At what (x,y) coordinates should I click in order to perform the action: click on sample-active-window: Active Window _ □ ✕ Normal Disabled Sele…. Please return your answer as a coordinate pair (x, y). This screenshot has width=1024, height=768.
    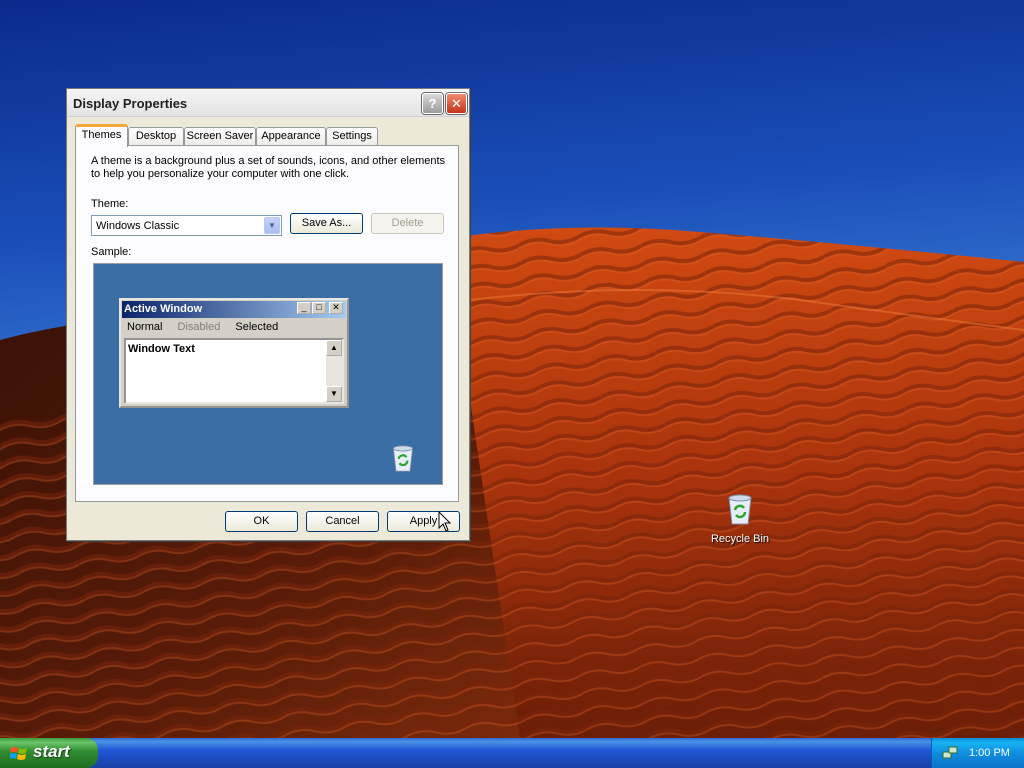
    Looking at the image, I should click on (234, 353).